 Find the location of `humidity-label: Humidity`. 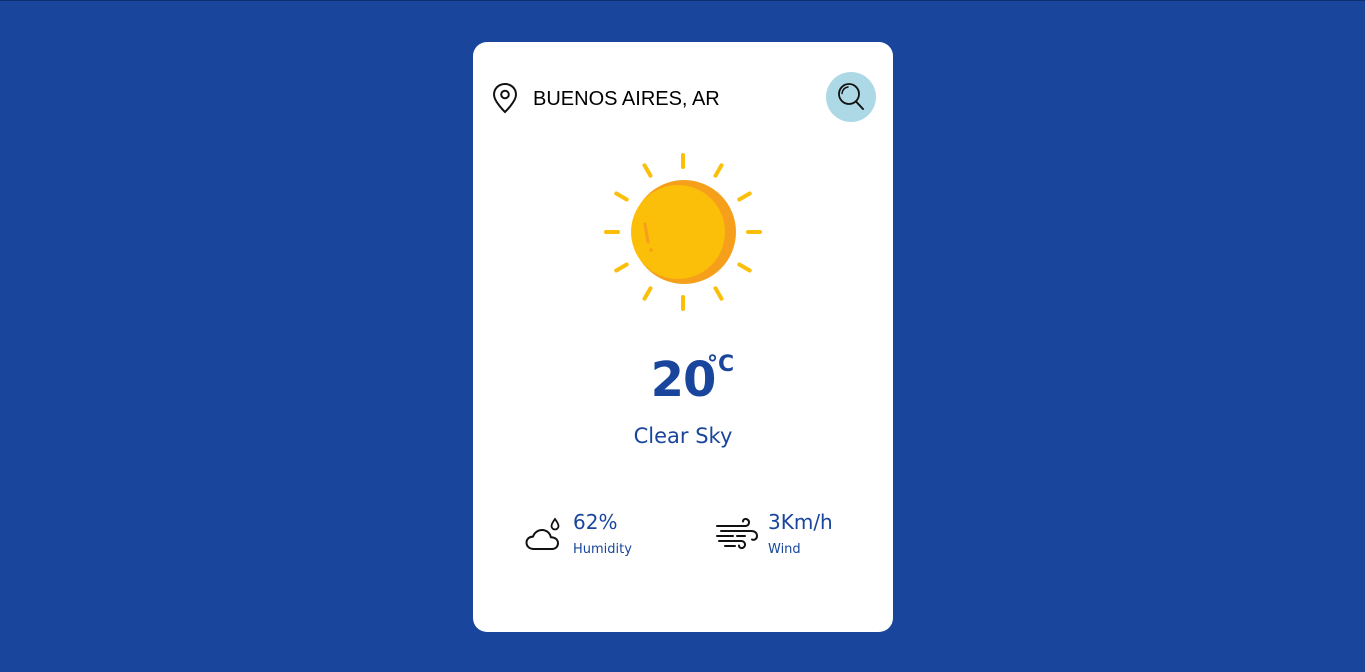

humidity-label: Humidity is located at coordinates (602, 549).